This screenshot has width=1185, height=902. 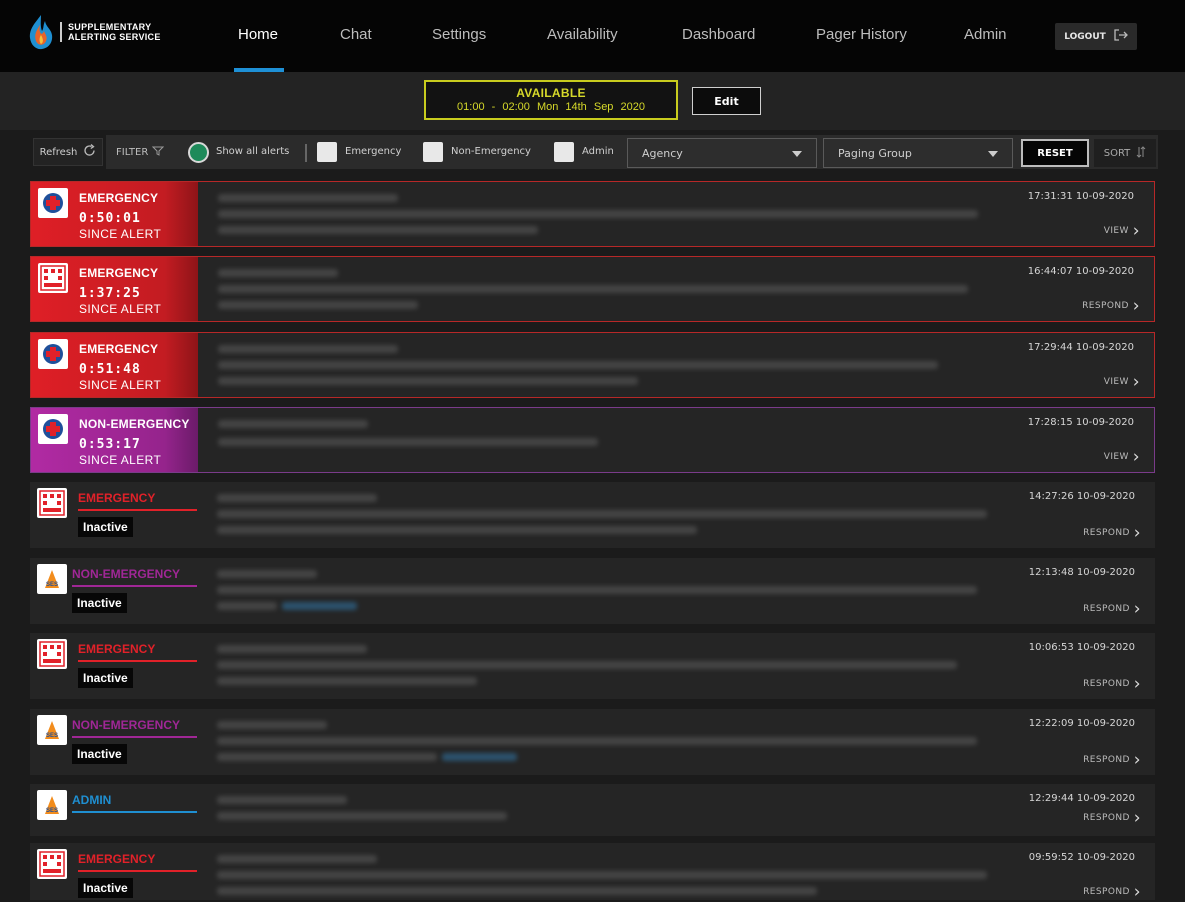 What do you see at coordinates (662, 153) in the screenshot?
I see `agency-select-value: Agency` at bounding box center [662, 153].